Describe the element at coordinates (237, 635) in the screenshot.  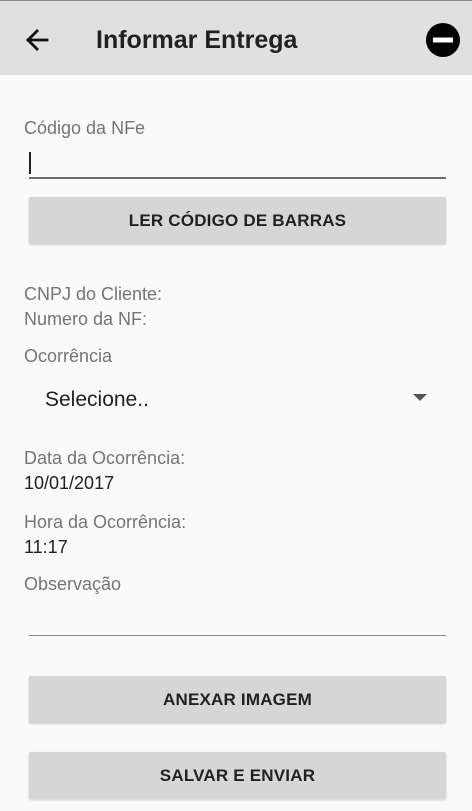
I see `observation-underline` at that location.